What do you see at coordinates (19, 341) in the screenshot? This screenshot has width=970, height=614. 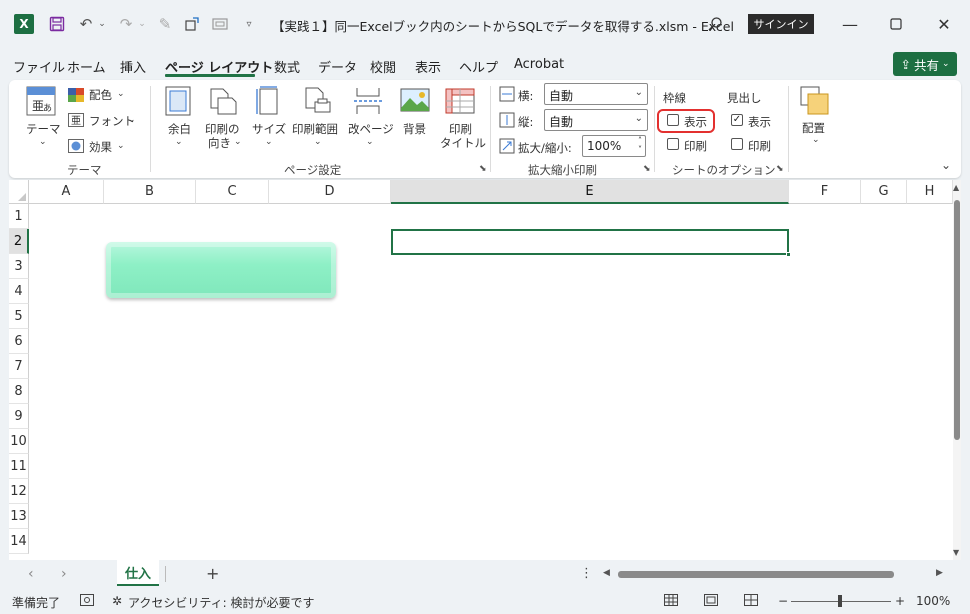 I see `row-header-6: 6` at bounding box center [19, 341].